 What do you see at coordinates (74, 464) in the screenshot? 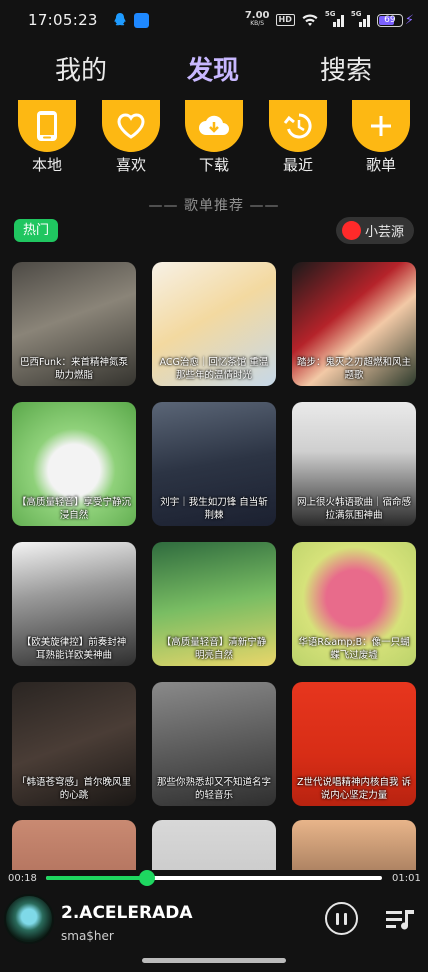
I see `playlist-card: 【高质量轻音】享受宁静沉浸自然` at bounding box center [74, 464].